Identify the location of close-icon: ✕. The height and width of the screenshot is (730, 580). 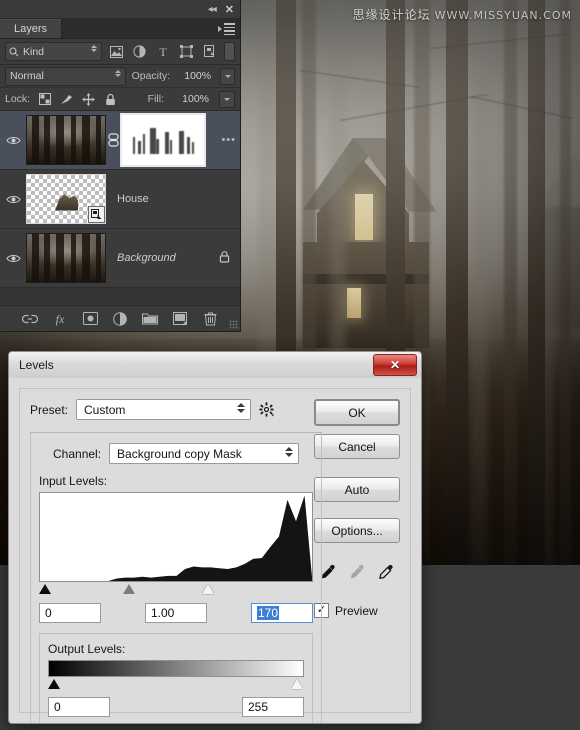
(395, 365).